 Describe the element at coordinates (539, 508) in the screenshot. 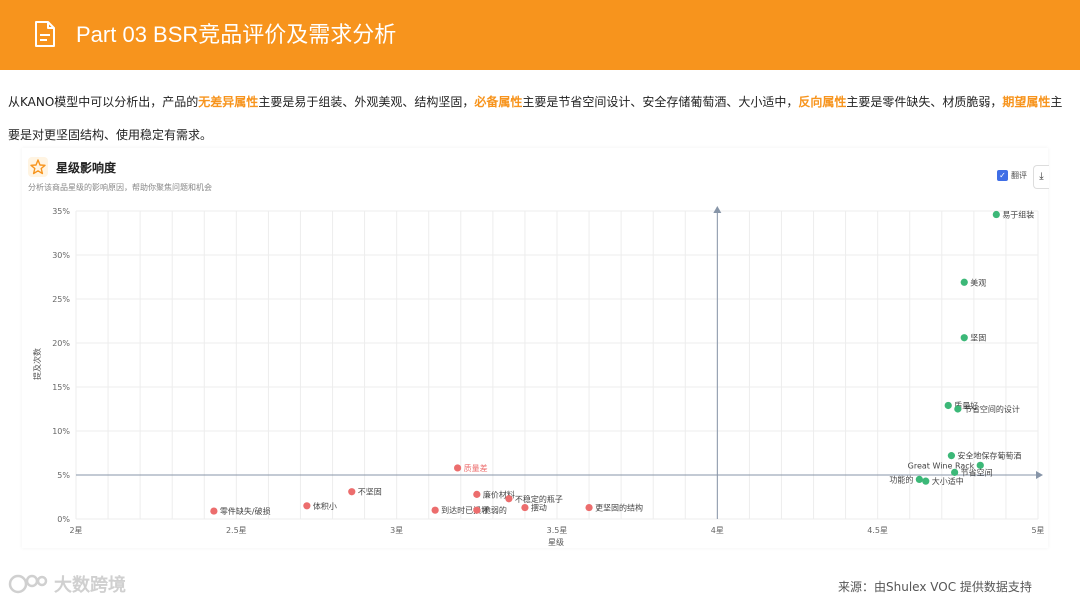

I see `data-point-label: 摆动` at that location.